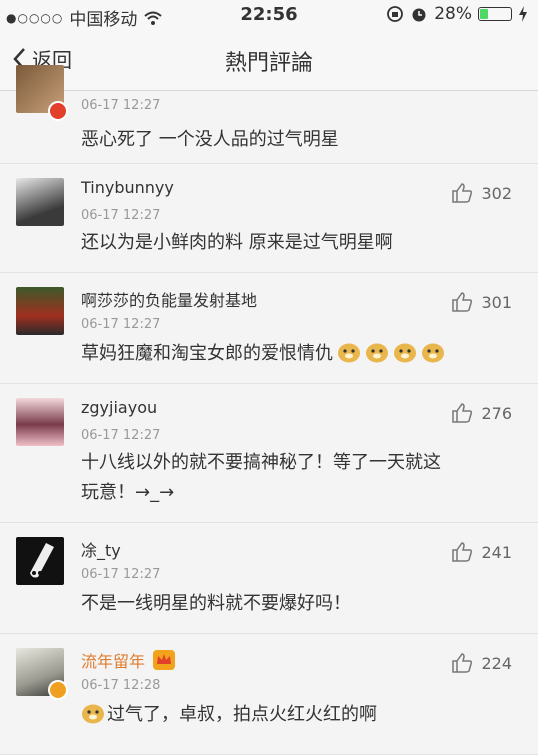  I want to click on comment-username: 凃_ty, so click(101, 549).